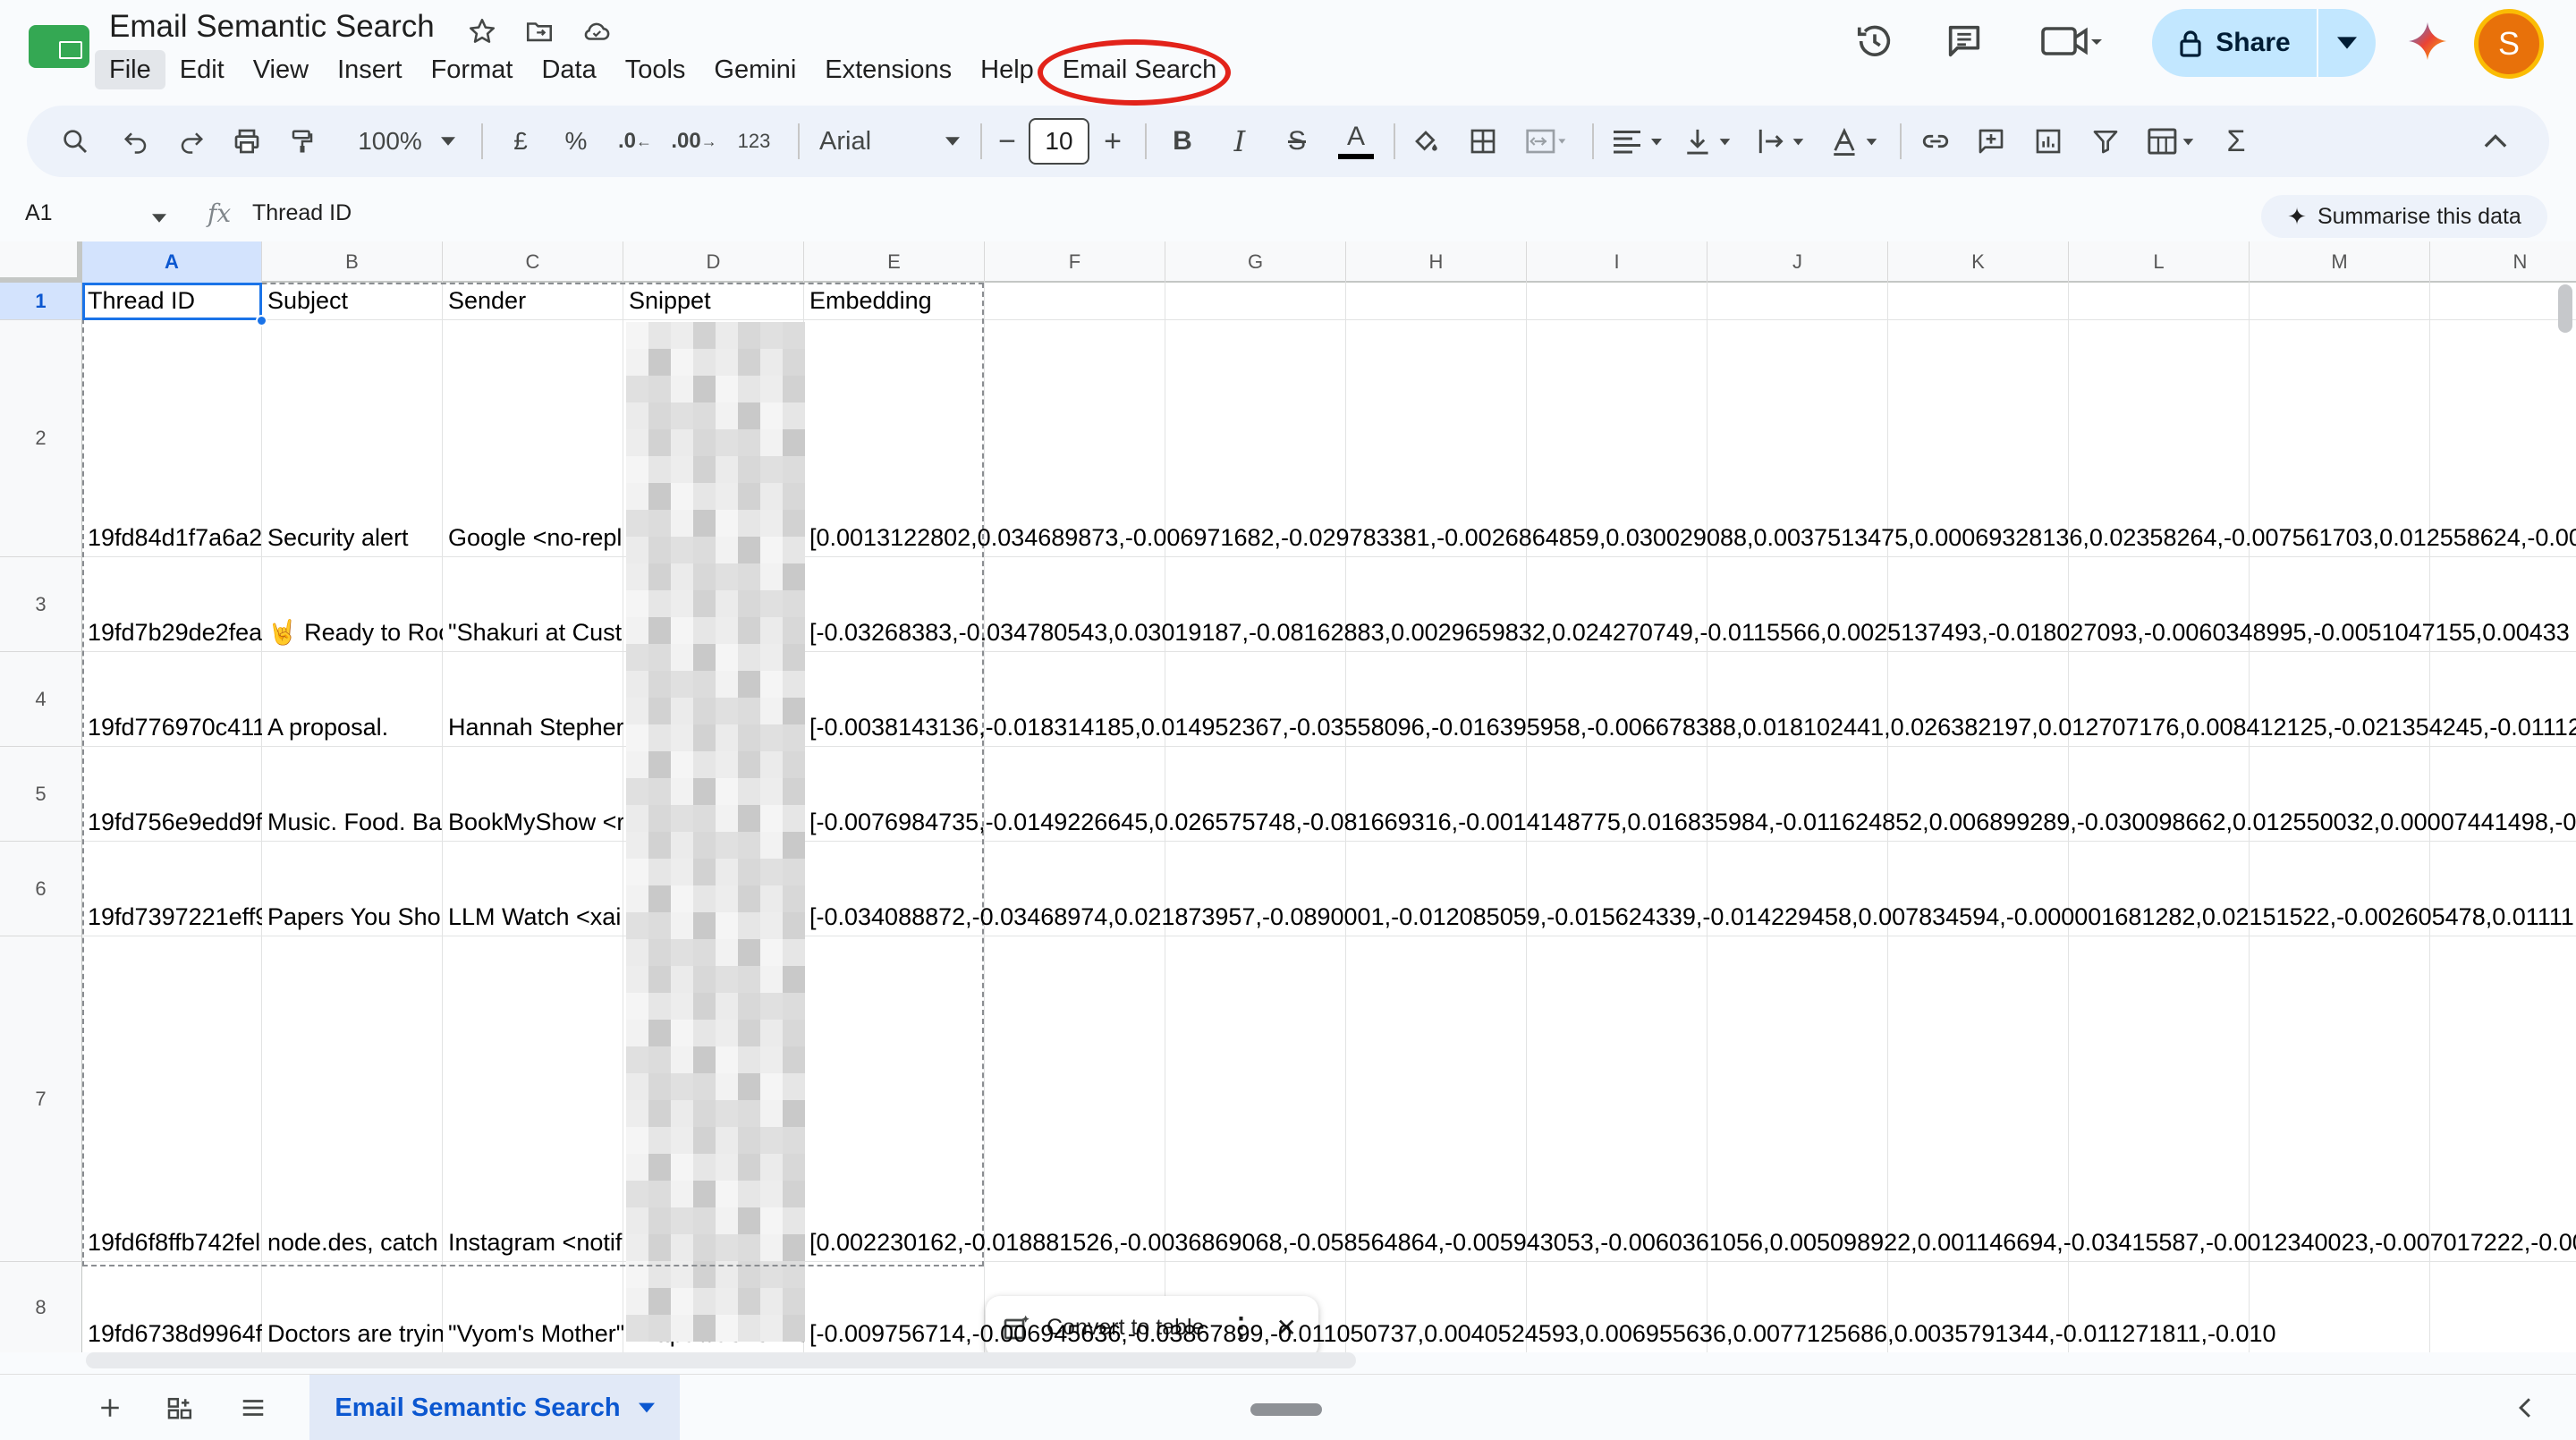 The height and width of the screenshot is (1440, 2576). I want to click on fill-handle, so click(261, 320).